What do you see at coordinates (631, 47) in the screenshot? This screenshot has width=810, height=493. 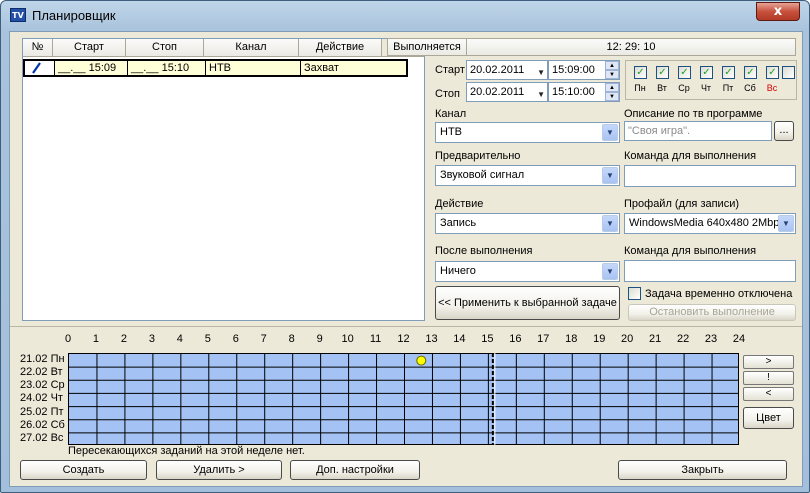 I see `current-time-clock: 12: 29: 10` at bounding box center [631, 47].